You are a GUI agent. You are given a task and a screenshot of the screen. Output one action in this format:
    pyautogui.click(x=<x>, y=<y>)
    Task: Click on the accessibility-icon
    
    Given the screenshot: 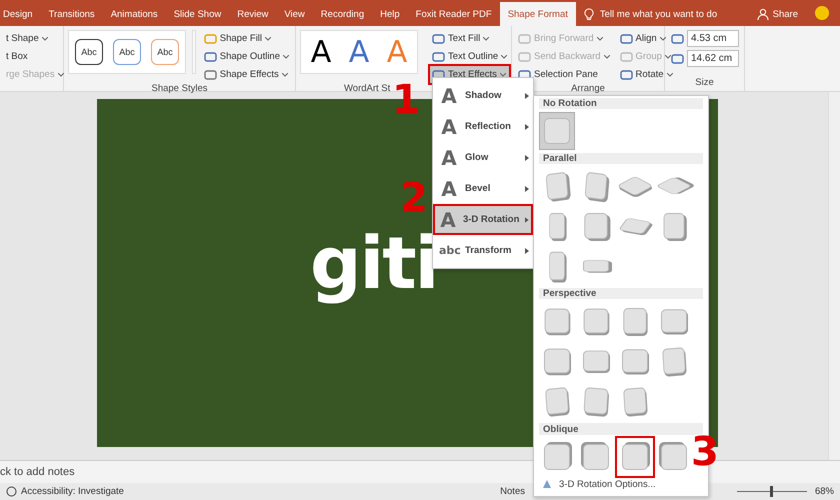 What is the action you would take?
    pyautogui.click(x=11, y=491)
    